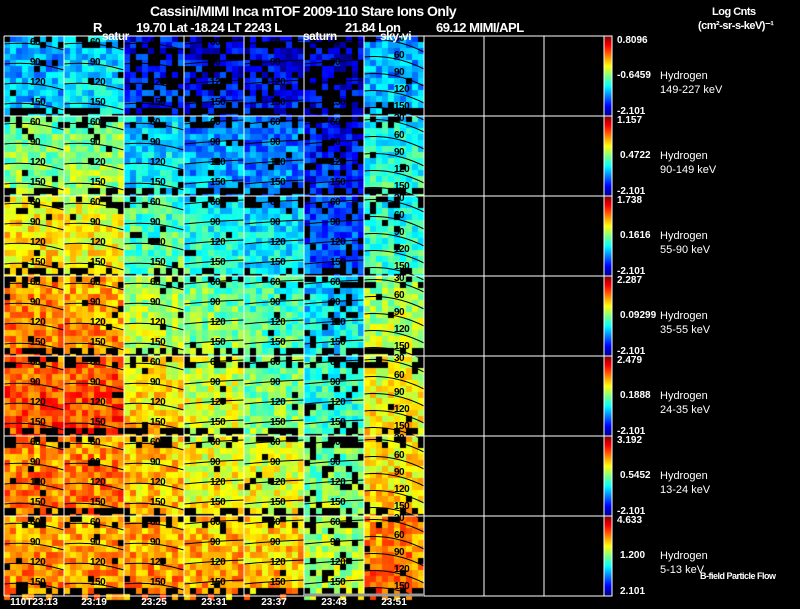 This screenshot has height=609, width=800. What do you see at coordinates (632, 40) in the screenshot?
I see `colorbar-max-label: 0.8096` at bounding box center [632, 40].